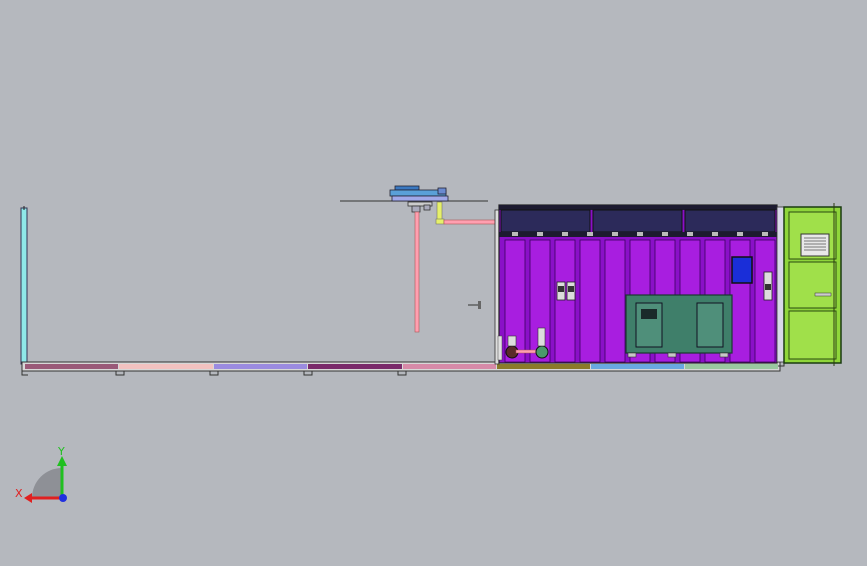  Describe the element at coordinates (19, 493) in the screenshot. I see `x-axis-label: X` at that location.